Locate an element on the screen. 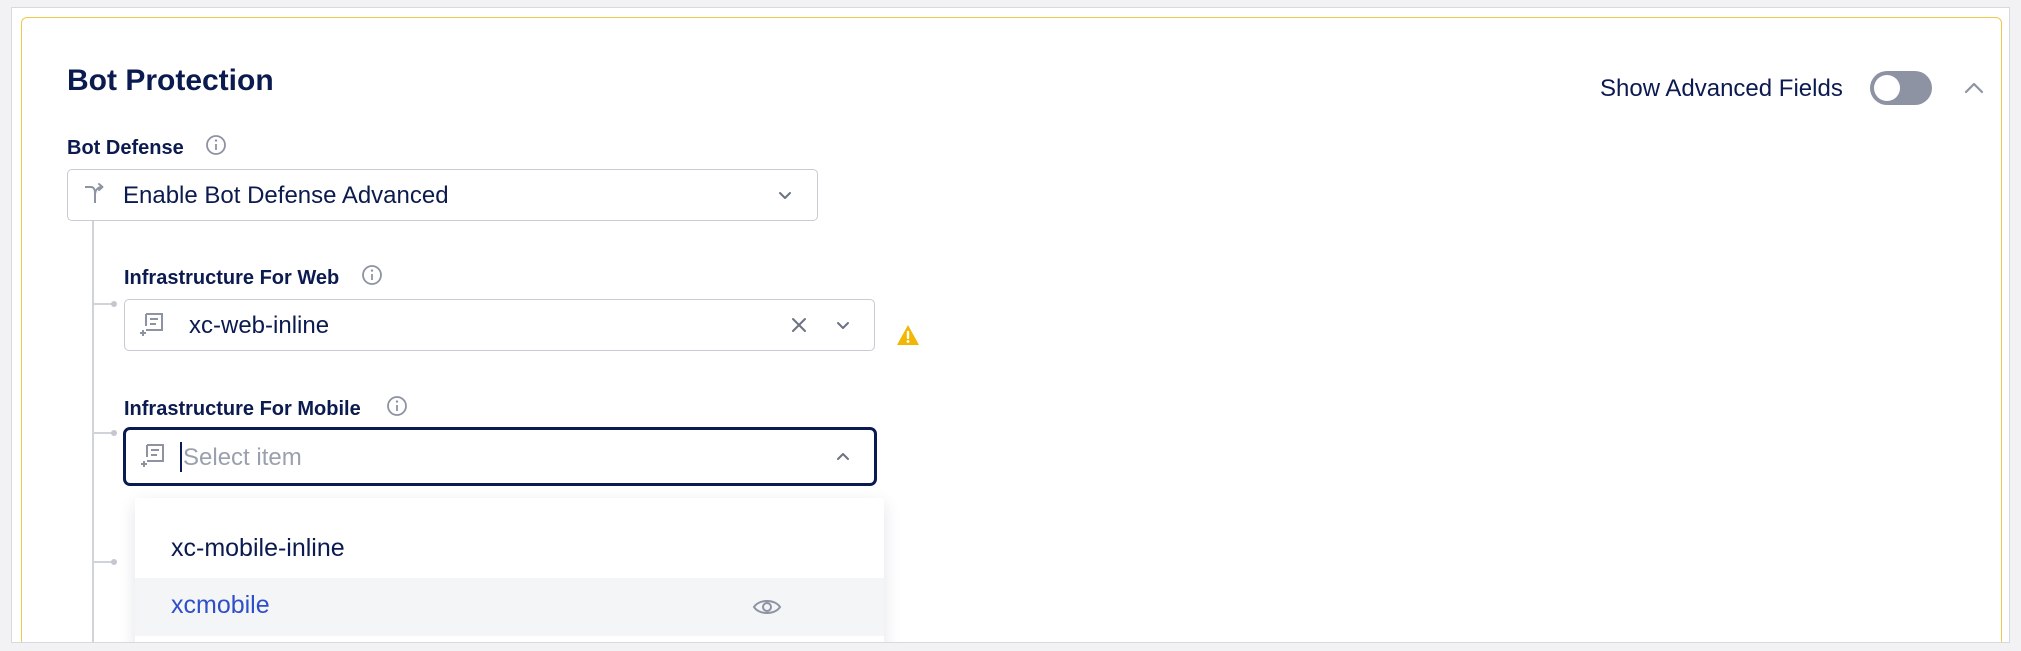 The height and width of the screenshot is (651, 2021). text-cursor is located at coordinates (181, 457).